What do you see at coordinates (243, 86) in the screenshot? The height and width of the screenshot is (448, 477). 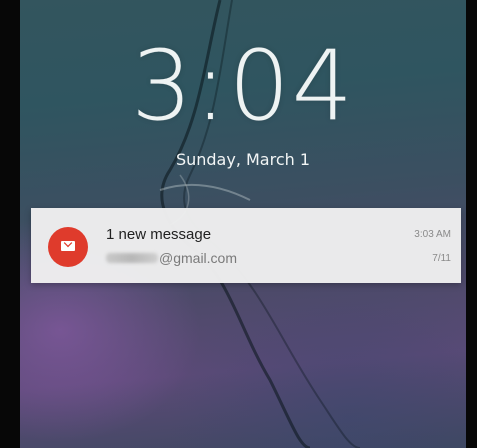 I see `lock-clock: 3:04` at bounding box center [243, 86].